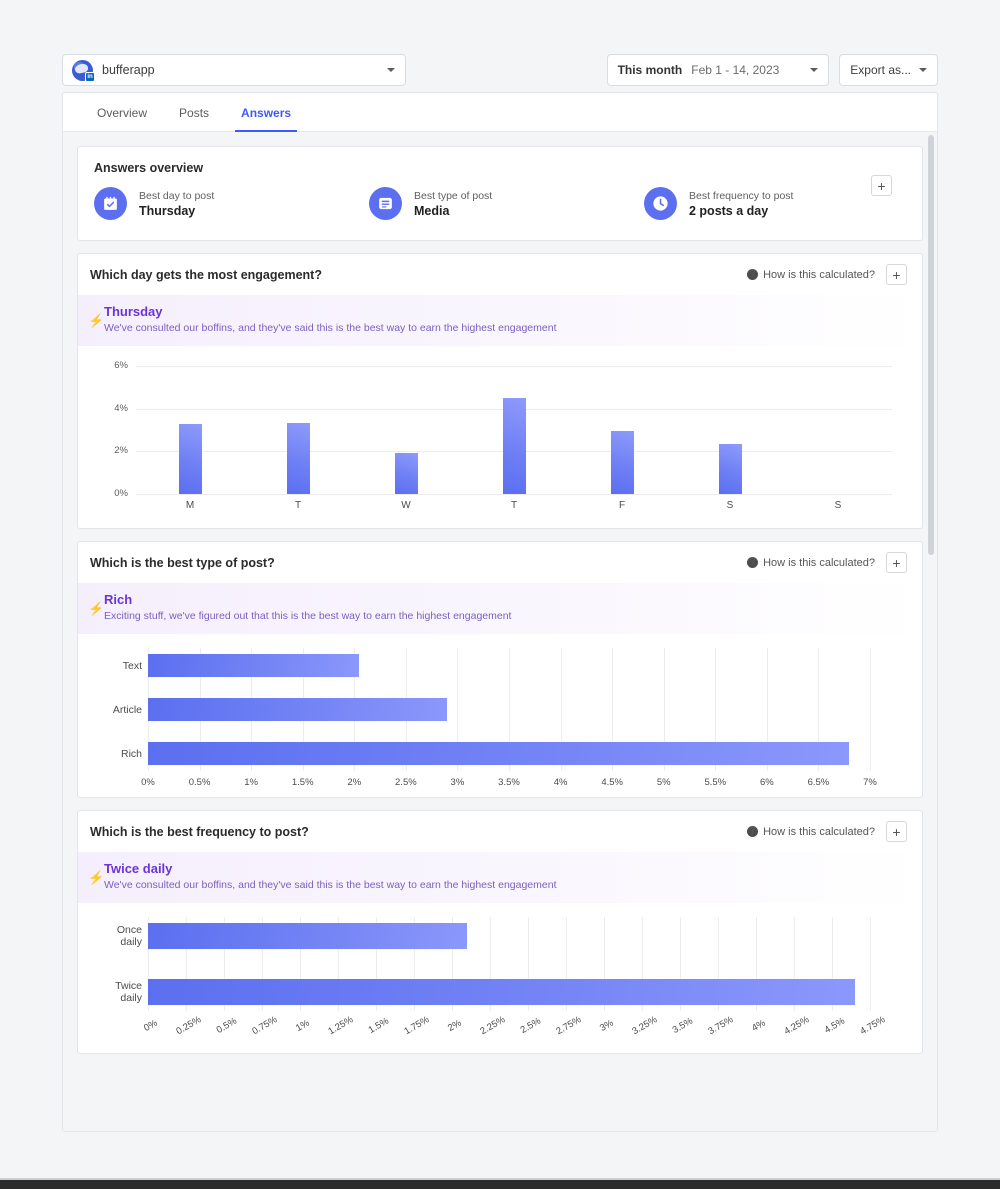 The width and height of the screenshot is (1000, 1189). I want to click on overview-item-text: Best day to post Thursday, so click(176, 204).